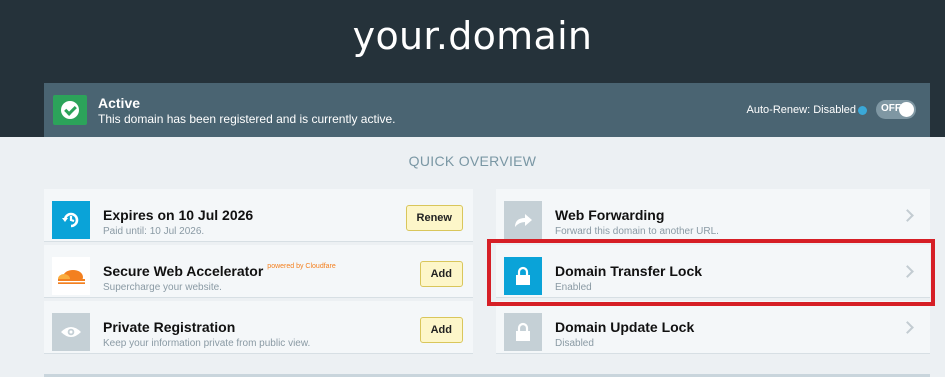 The image size is (945, 377). I want to click on add-privacy-button: Add, so click(441, 330).